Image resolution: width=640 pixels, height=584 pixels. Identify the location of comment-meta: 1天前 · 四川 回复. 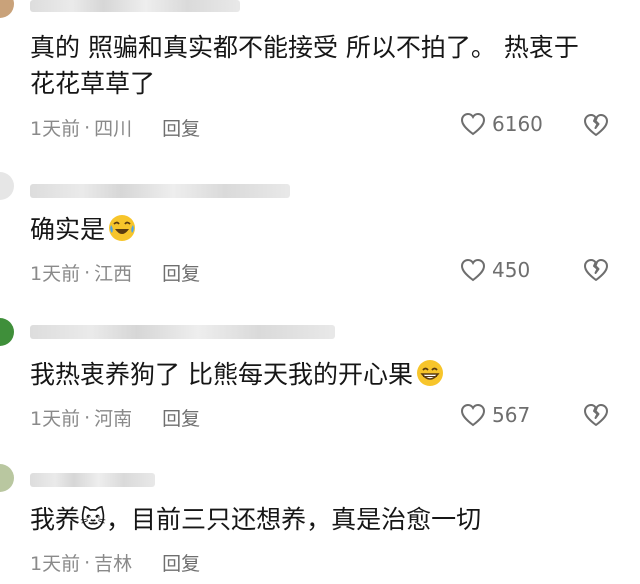
(115, 127).